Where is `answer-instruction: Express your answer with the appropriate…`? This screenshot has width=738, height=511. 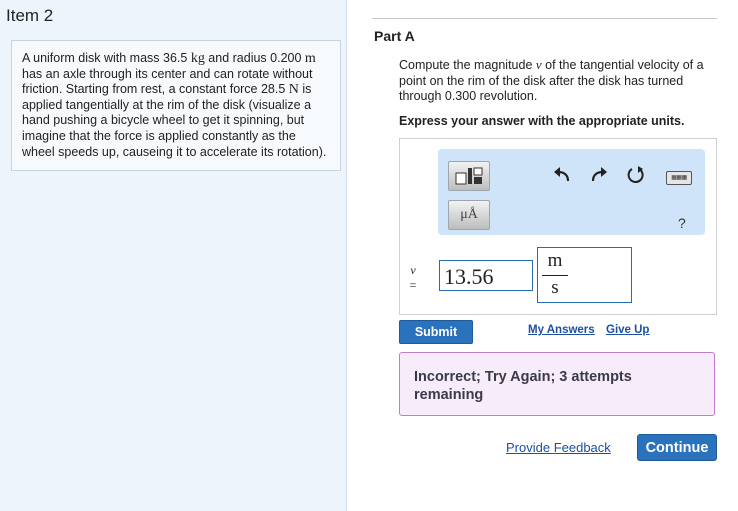 answer-instruction: Express your answer with the appropriate… is located at coordinates (542, 121).